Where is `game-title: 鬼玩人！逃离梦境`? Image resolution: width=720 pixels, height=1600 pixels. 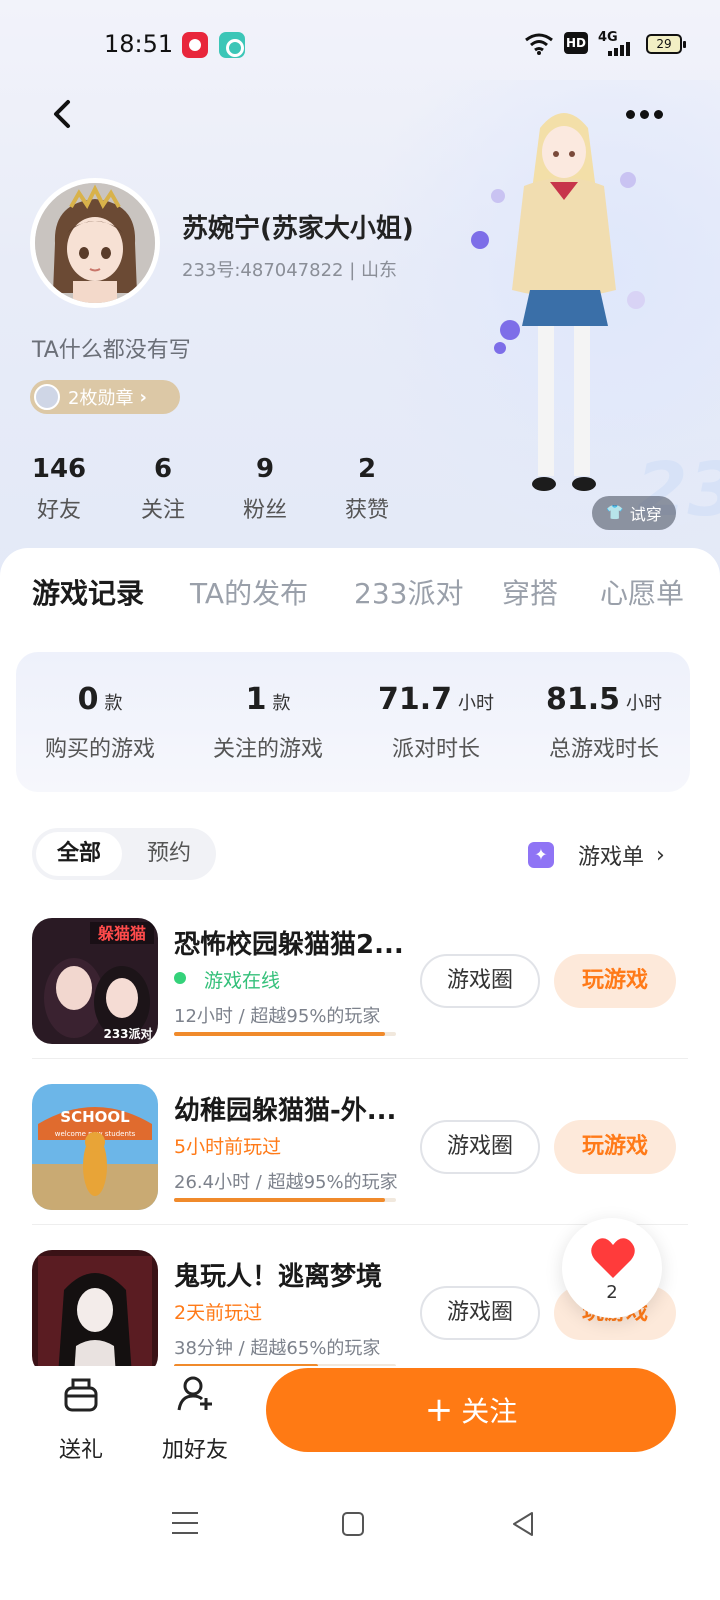 game-title: 鬼玩人！逃离梦境 is located at coordinates (278, 1277).